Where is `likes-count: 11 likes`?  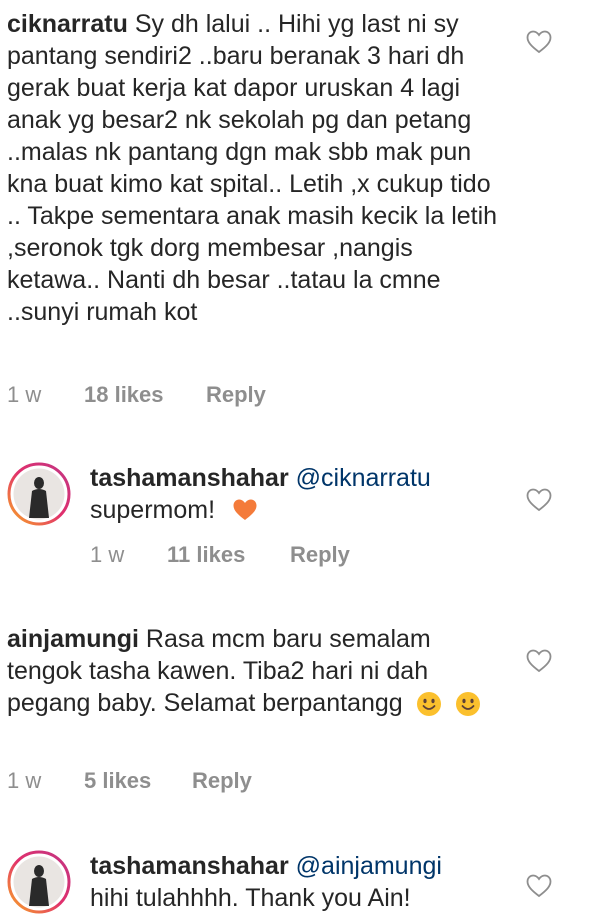 likes-count: 11 likes is located at coordinates (206, 555).